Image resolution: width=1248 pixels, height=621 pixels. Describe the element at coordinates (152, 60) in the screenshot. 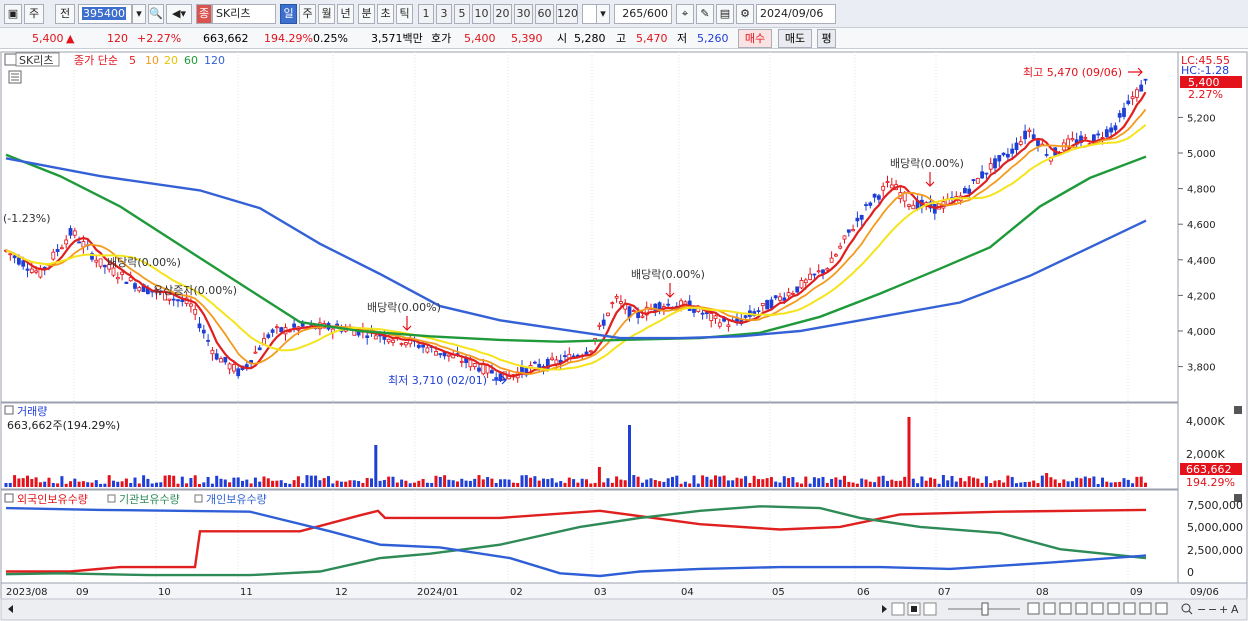

I see `ma-10-label: 10` at that location.